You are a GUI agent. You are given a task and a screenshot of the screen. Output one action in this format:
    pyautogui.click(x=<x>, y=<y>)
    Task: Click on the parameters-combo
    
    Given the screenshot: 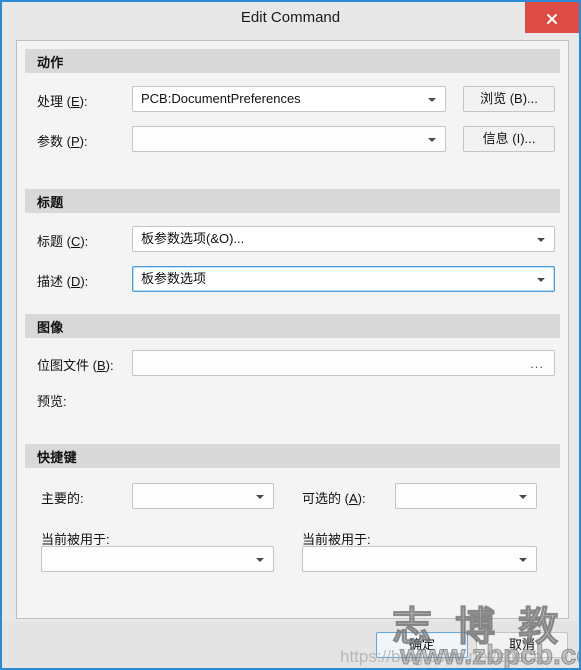 What is the action you would take?
    pyautogui.click(x=289, y=139)
    